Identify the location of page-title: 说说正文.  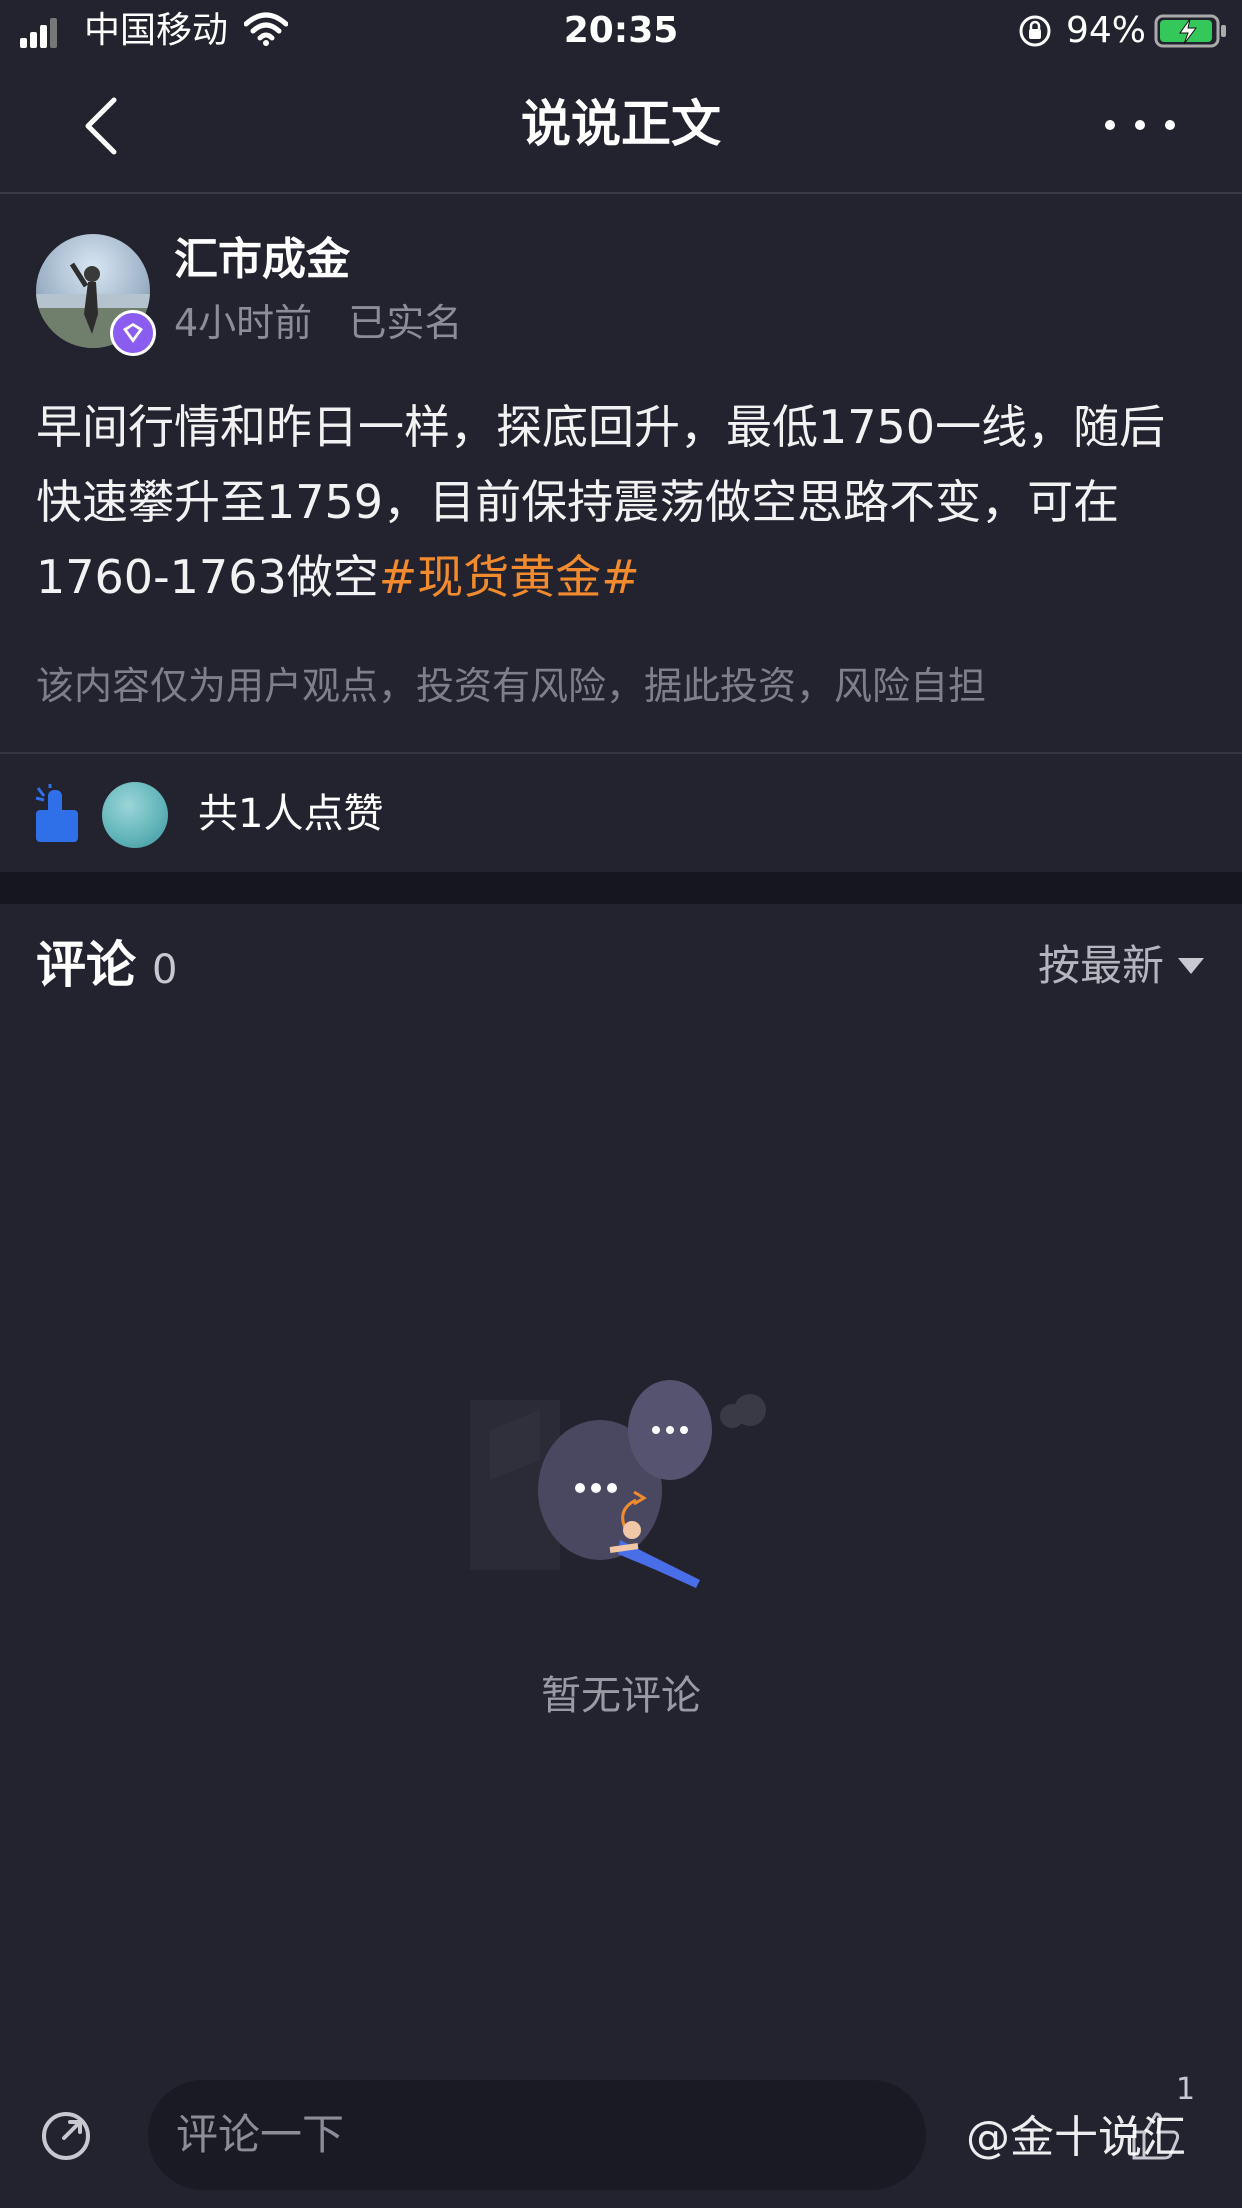
(621, 124).